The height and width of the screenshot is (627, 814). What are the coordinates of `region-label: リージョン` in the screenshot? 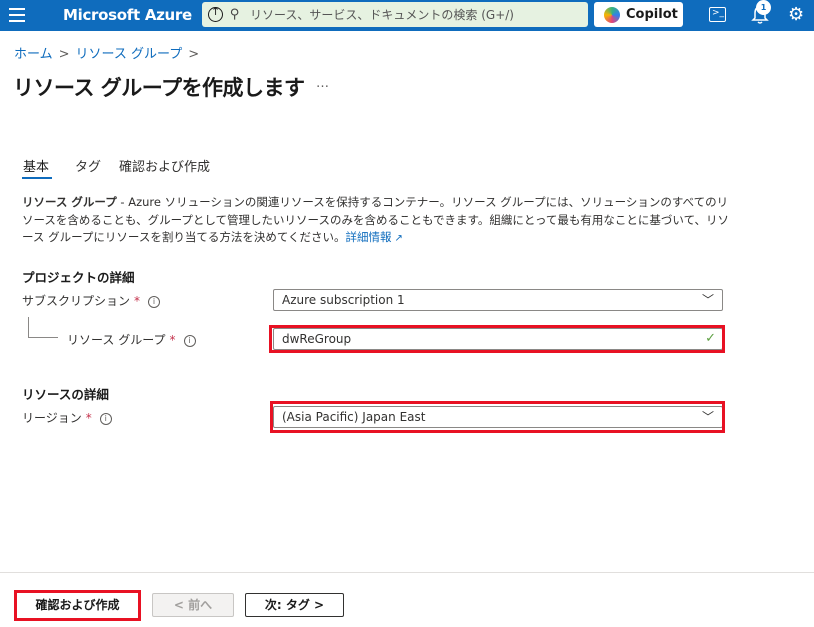 It's located at (52, 418).